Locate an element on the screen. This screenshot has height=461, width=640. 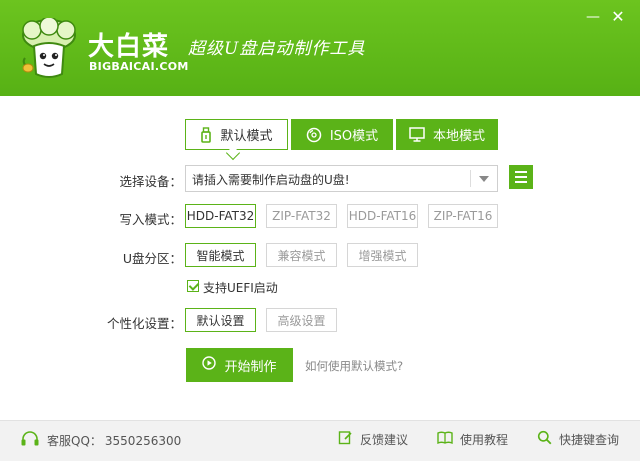
start-button-label: 开始制作 is located at coordinates (250, 367).